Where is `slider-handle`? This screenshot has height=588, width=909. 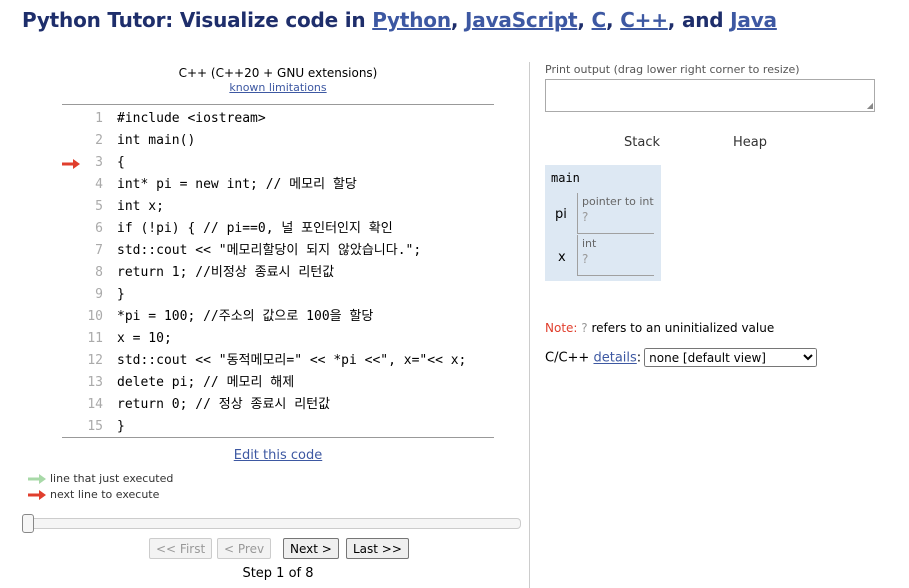
slider-handle is located at coordinates (28, 523).